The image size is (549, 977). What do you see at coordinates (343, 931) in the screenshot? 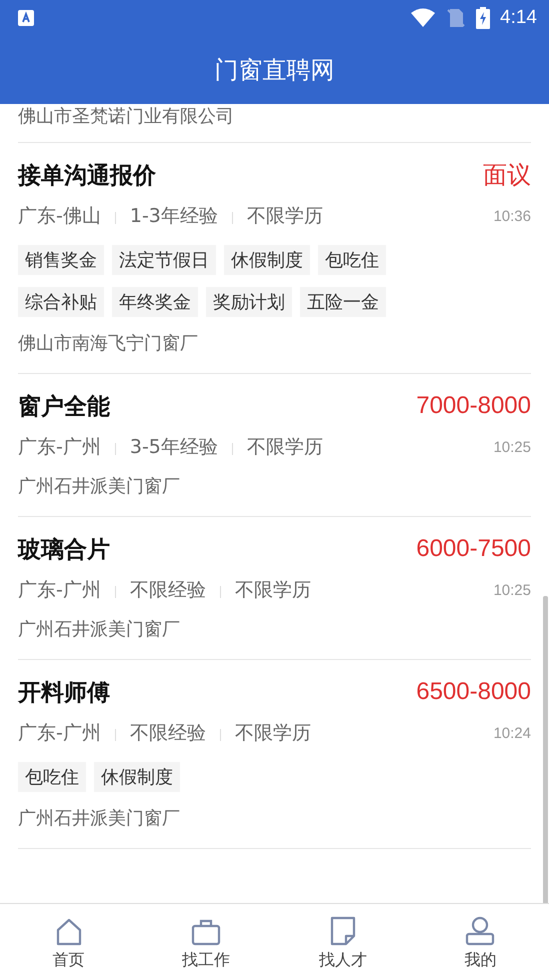
I see `document-icon` at bounding box center [343, 931].